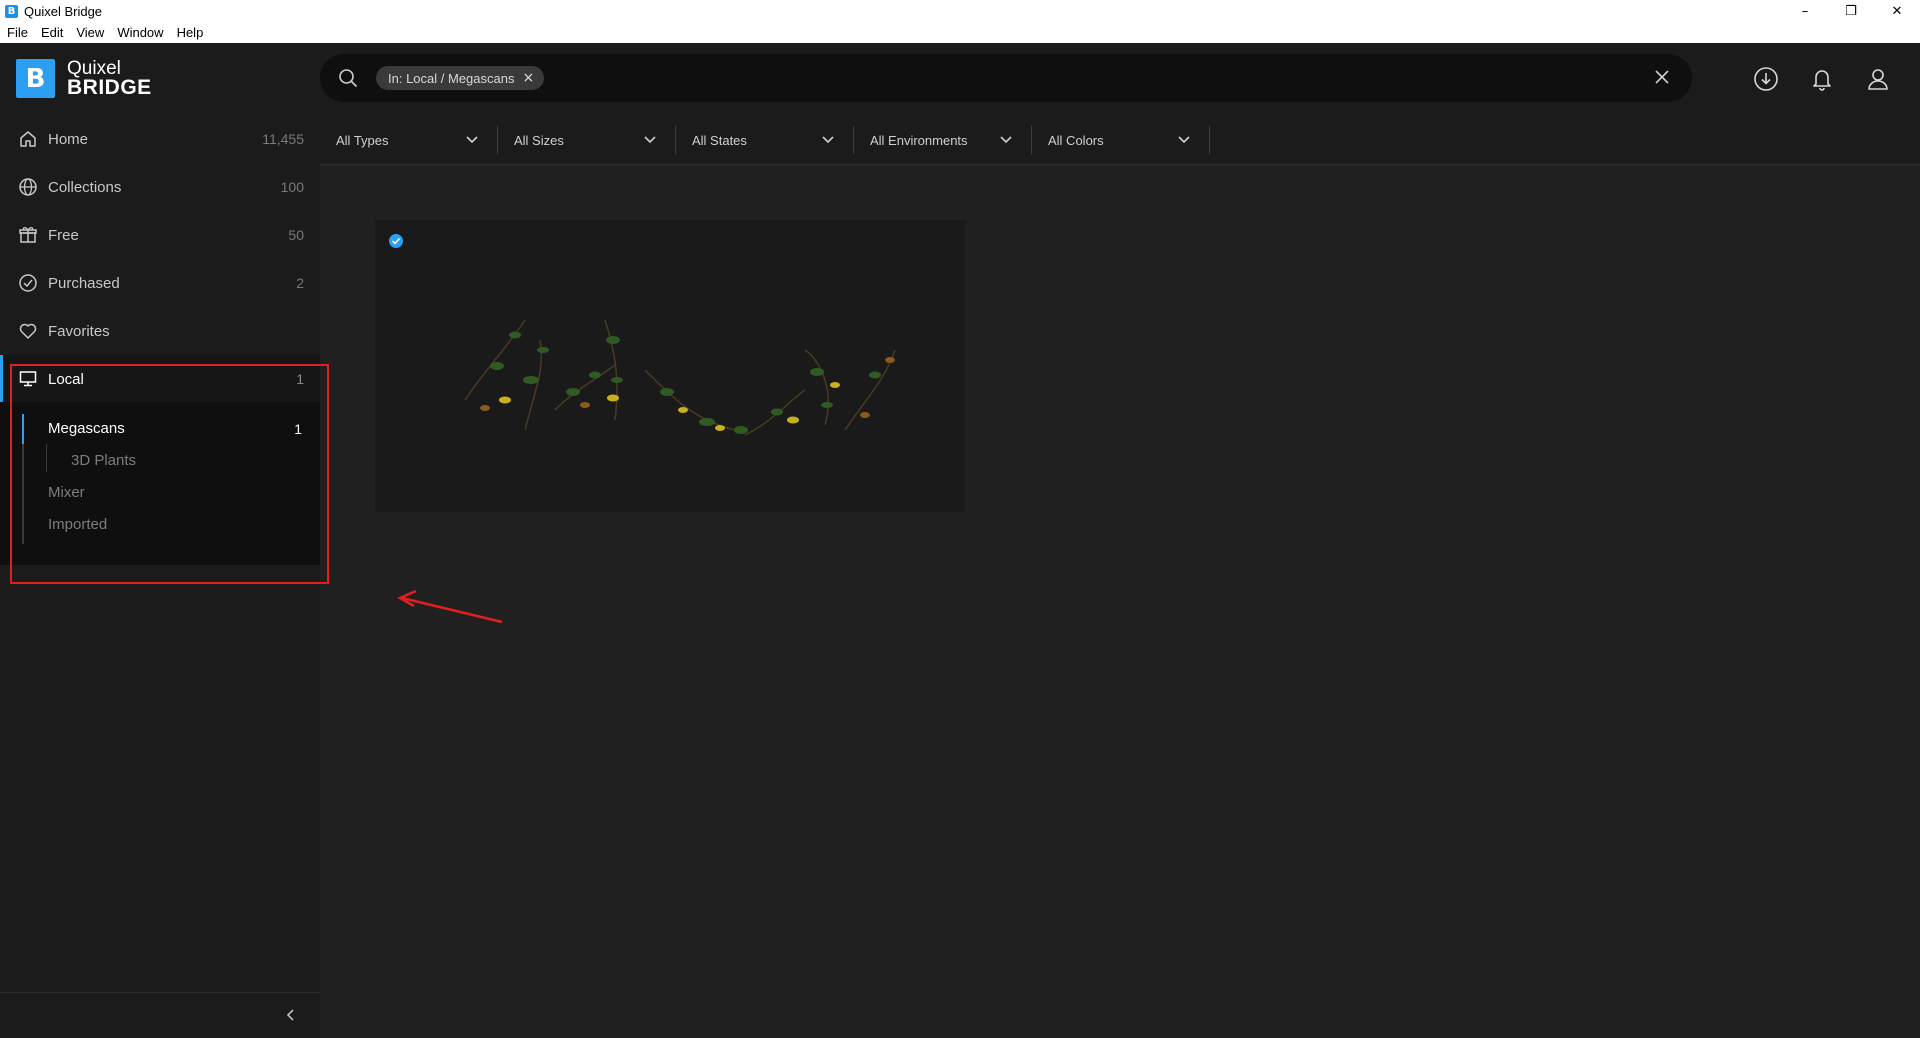 Image resolution: width=1920 pixels, height=1038 pixels. Describe the element at coordinates (1805, 11) in the screenshot. I see `minimize-button: –` at that location.